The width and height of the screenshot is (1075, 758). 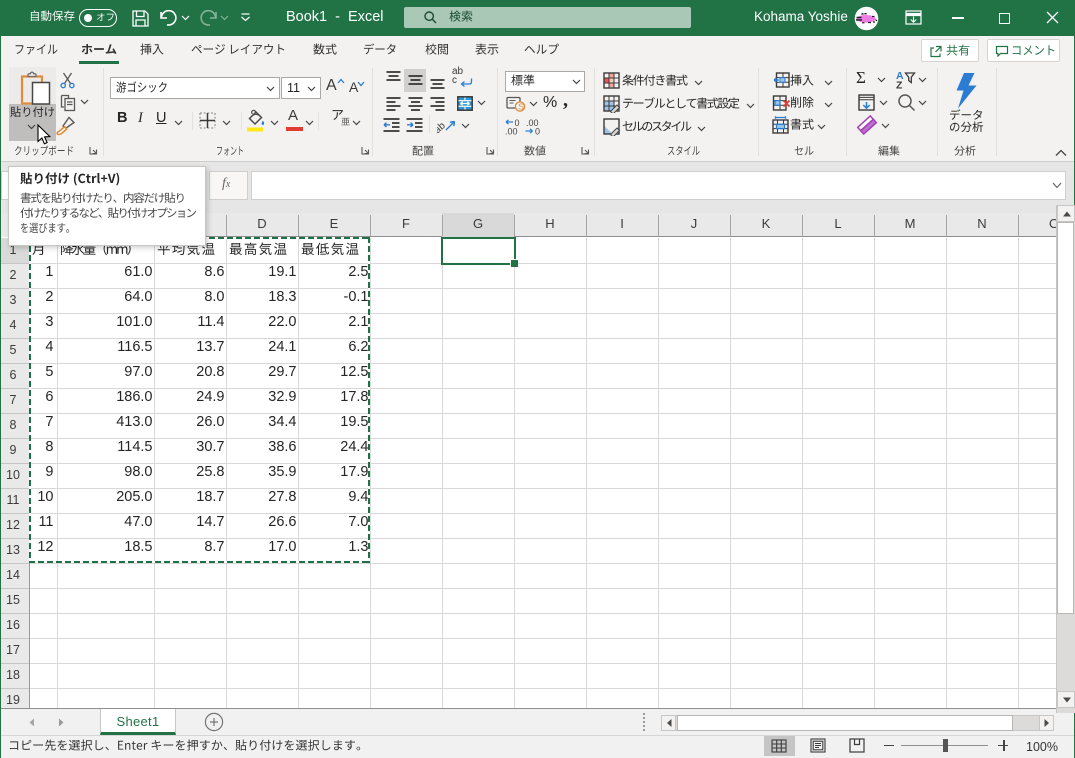 What do you see at coordinates (511, 131) in the screenshot?
I see `svg-text: .00` at bounding box center [511, 131].